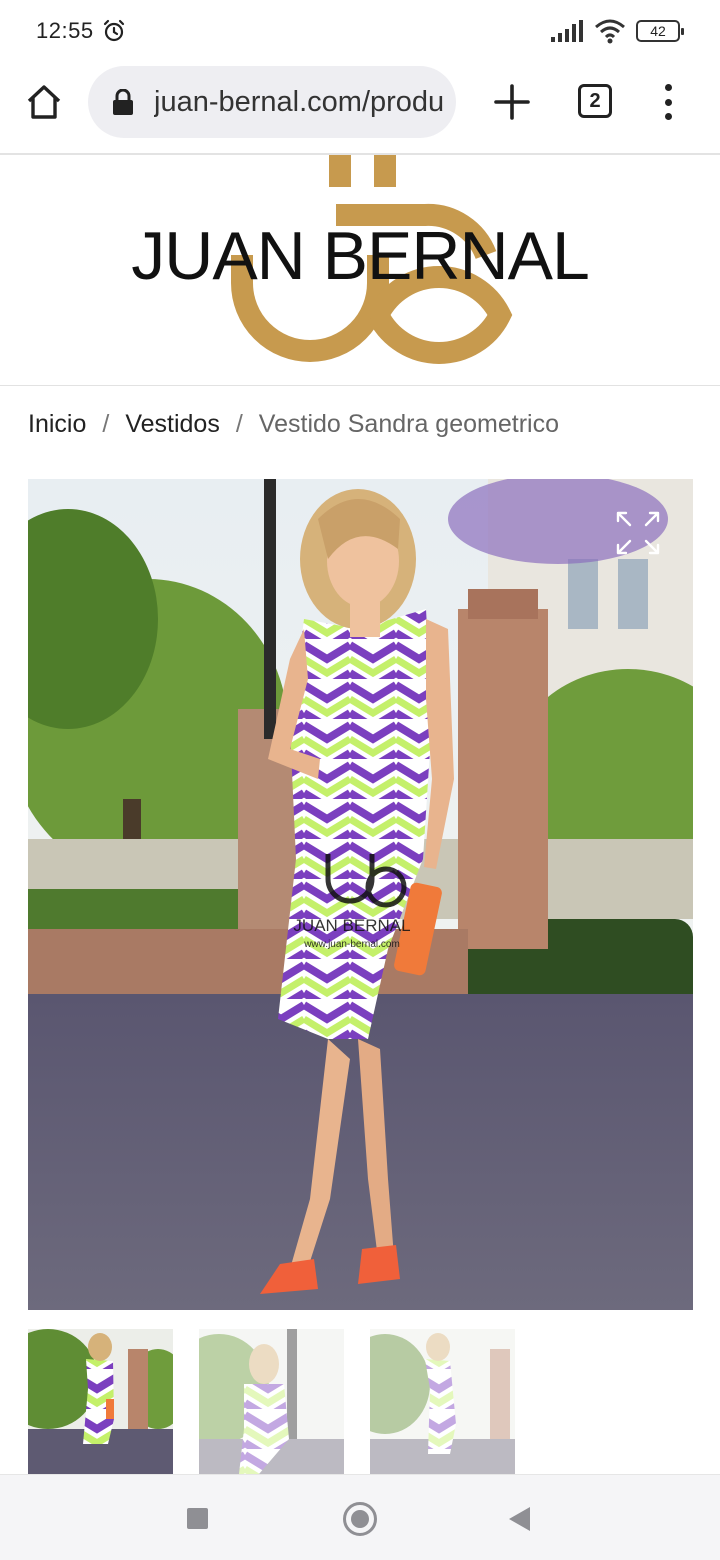 Image resolution: width=720 pixels, height=1560 pixels. I want to click on battery-level: 42, so click(658, 31).